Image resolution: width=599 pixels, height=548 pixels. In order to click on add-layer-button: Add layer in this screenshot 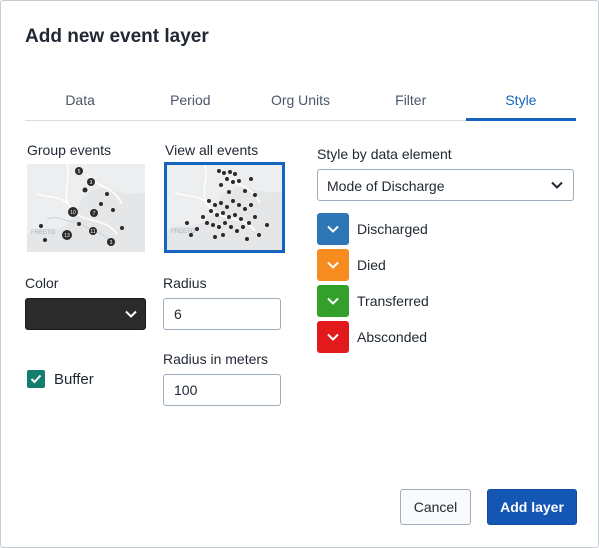, I will do `click(532, 507)`.